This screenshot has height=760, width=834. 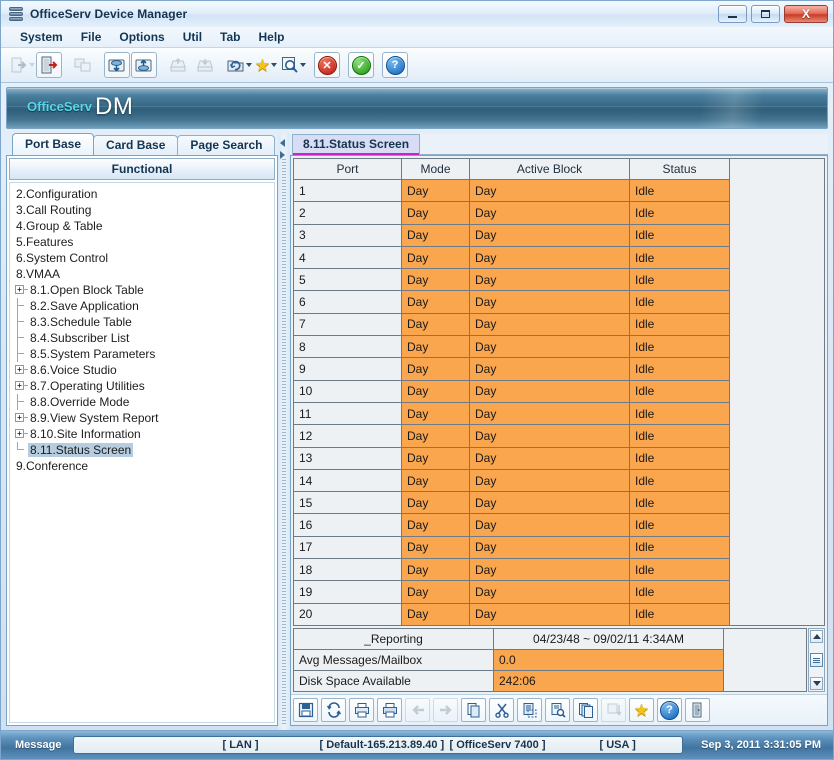 I want to click on back-button, so click(x=417, y=710).